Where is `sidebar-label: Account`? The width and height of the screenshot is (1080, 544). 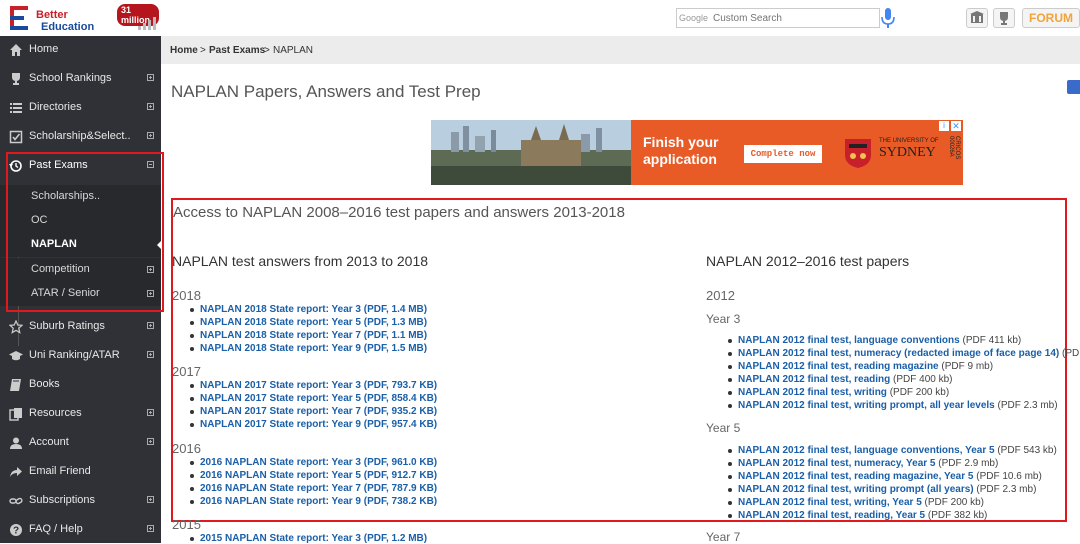 sidebar-label: Account is located at coordinates (49, 442).